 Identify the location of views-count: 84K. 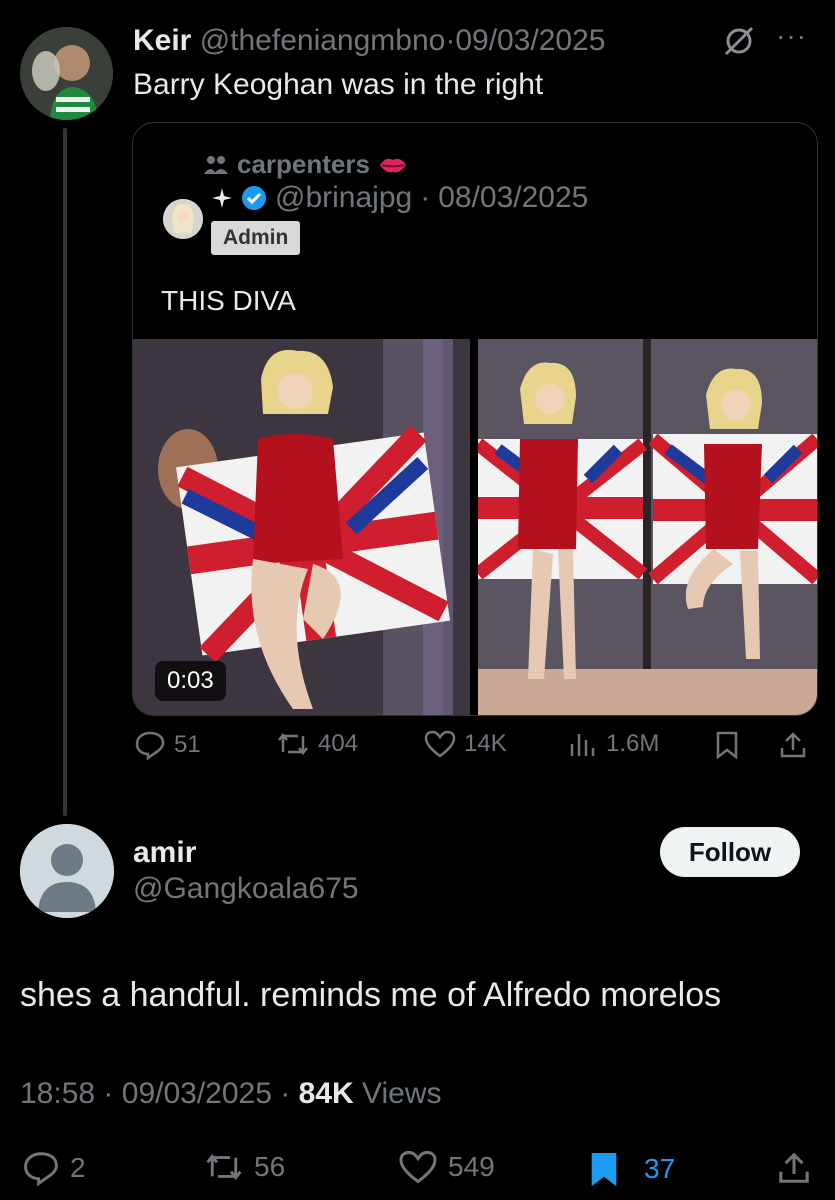
(326, 1093).